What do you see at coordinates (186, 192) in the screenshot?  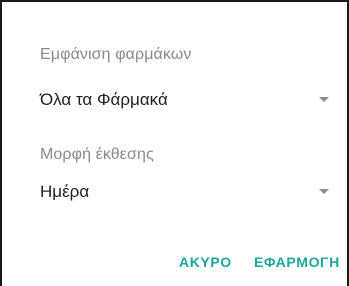 I see `report-format-select: Ημέρα` at bounding box center [186, 192].